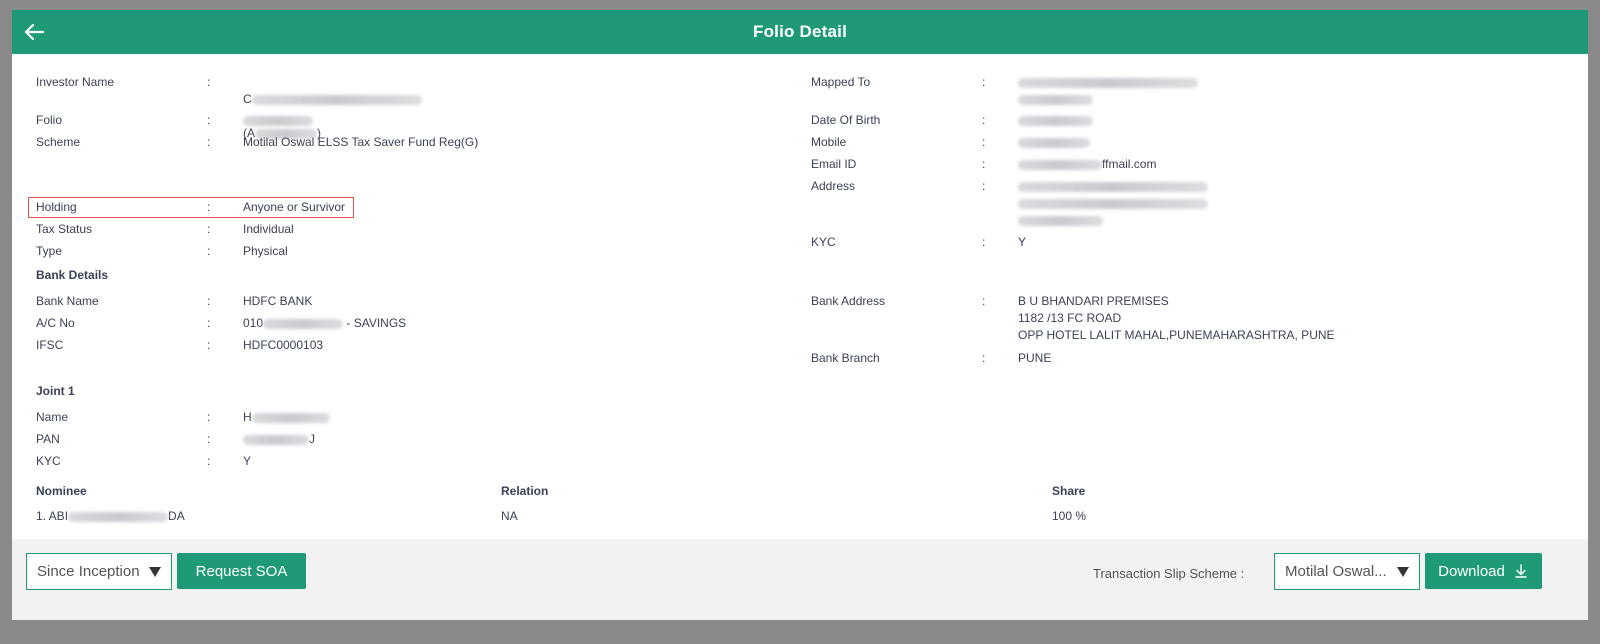 The image size is (1600, 644). What do you see at coordinates (294, 207) in the screenshot?
I see `holding-value: Anyone or Survivor` at bounding box center [294, 207].